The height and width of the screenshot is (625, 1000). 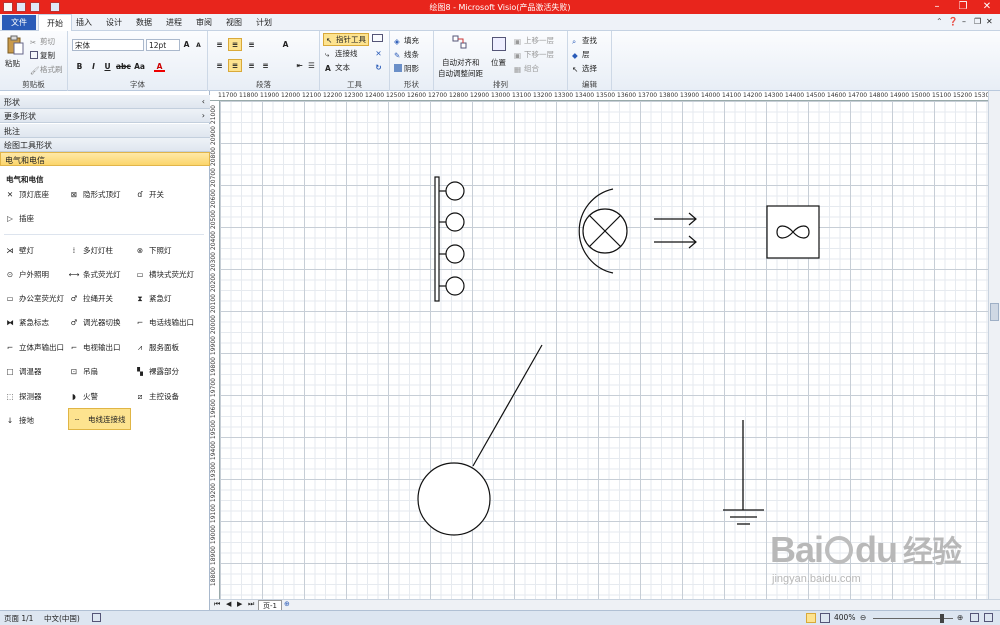 I want to click on doc-close-icon: ✕, so click(x=989, y=21).